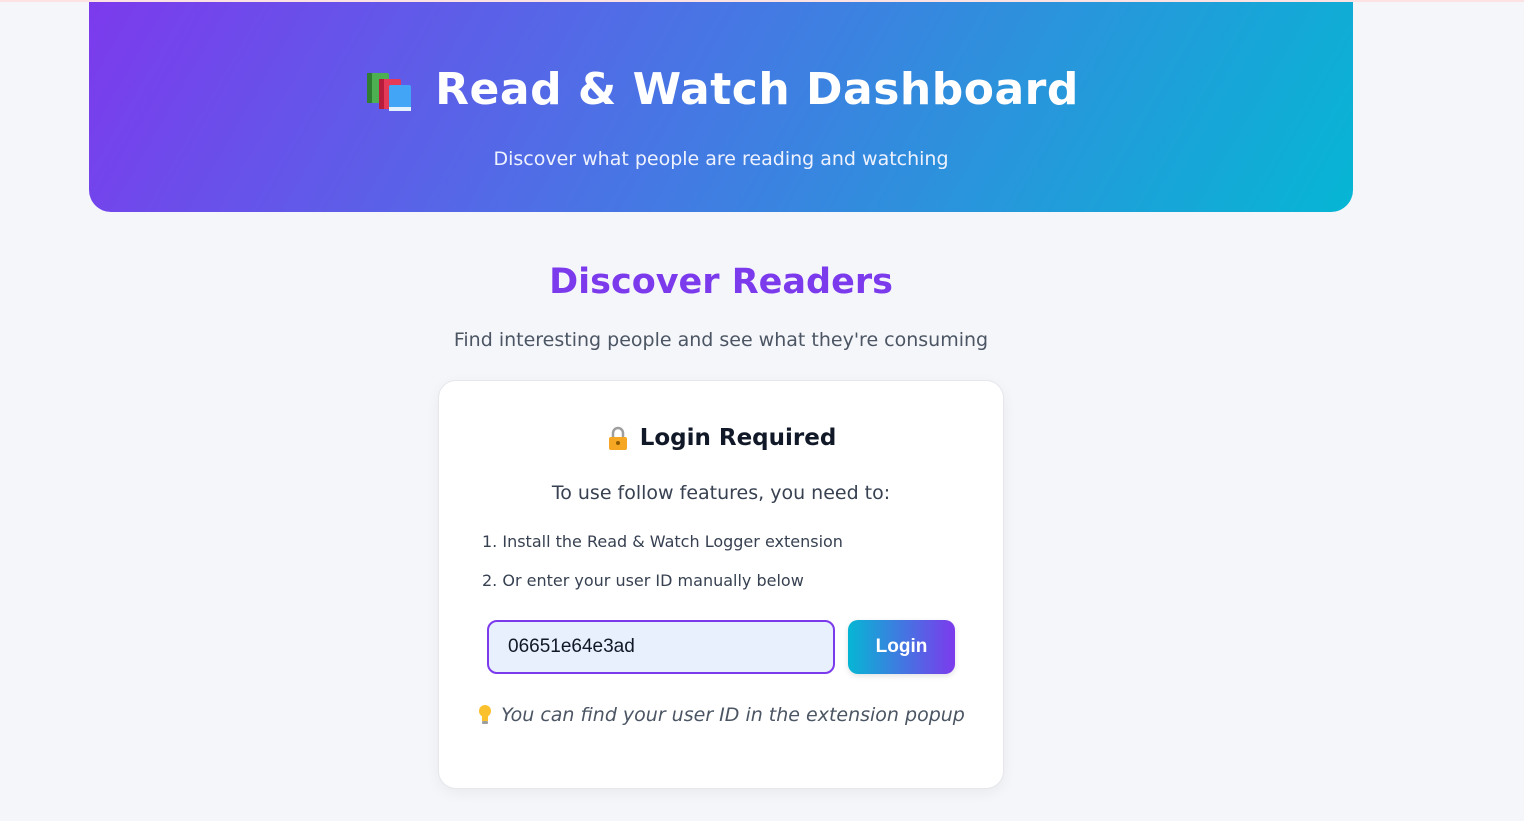 The height and width of the screenshot is (821, 1524). What do you see at coordinates (721, 493) in the screenshot?
I see `login-card-intro: To use follow features, you need to:` at bounding box center [721, 493].